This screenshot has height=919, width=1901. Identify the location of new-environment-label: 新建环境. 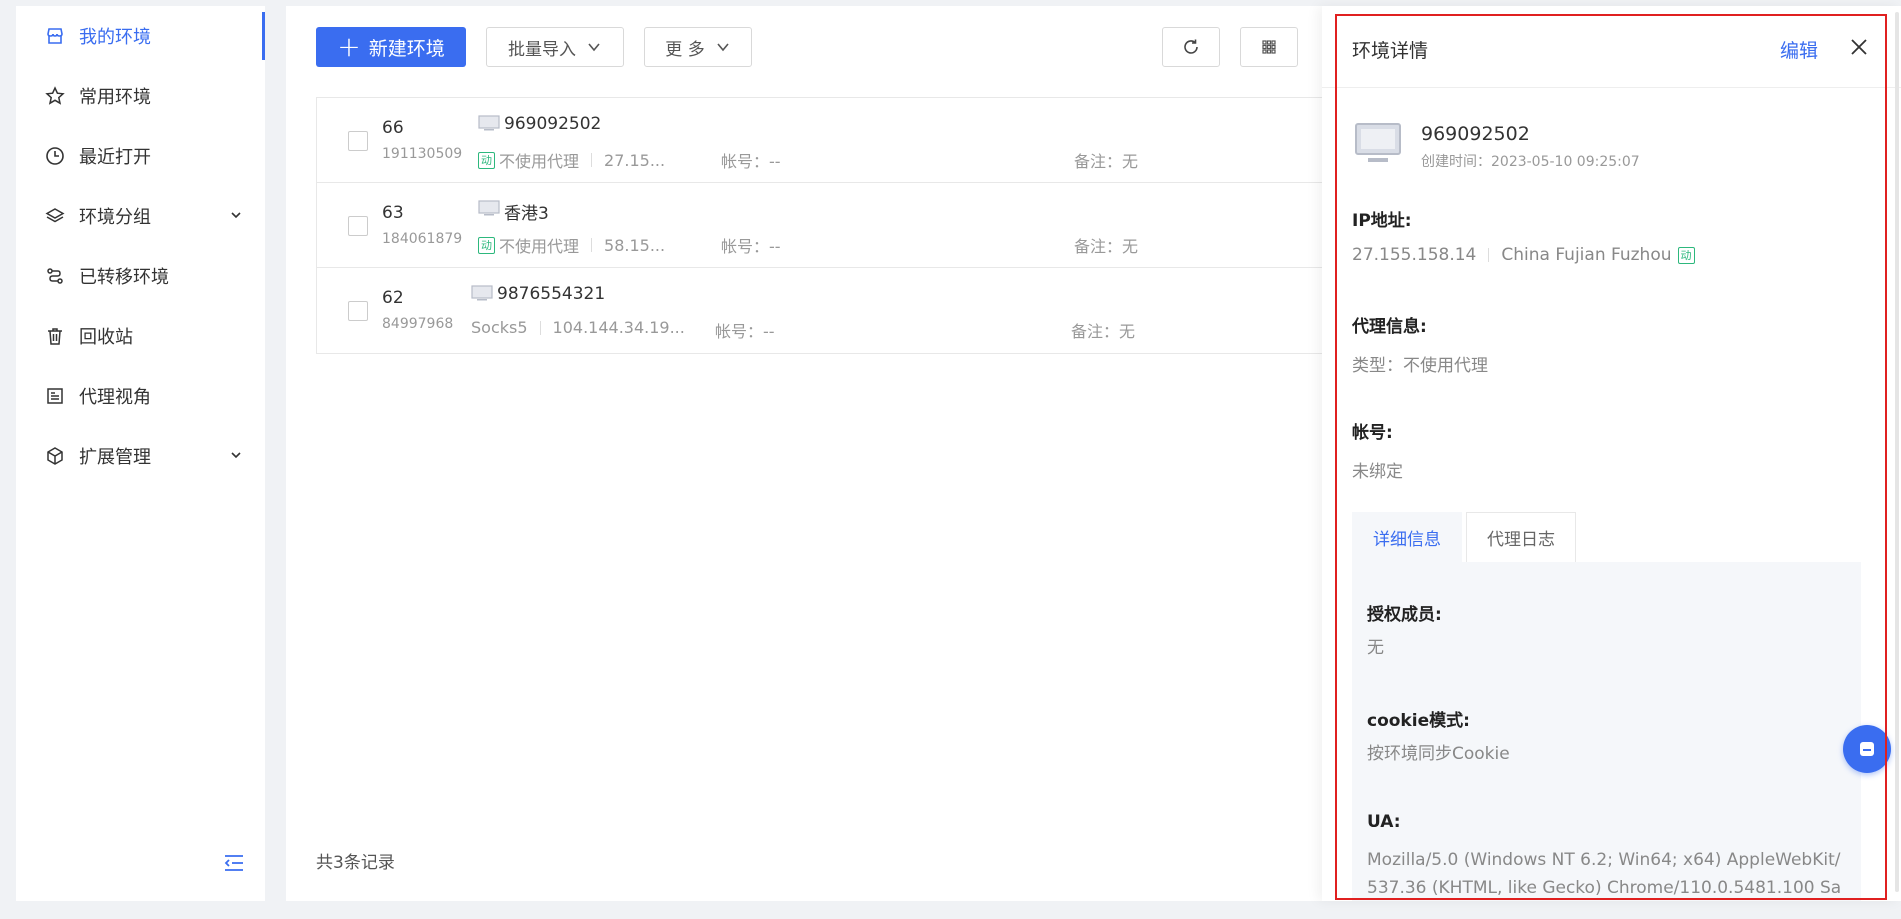
(406, 48).